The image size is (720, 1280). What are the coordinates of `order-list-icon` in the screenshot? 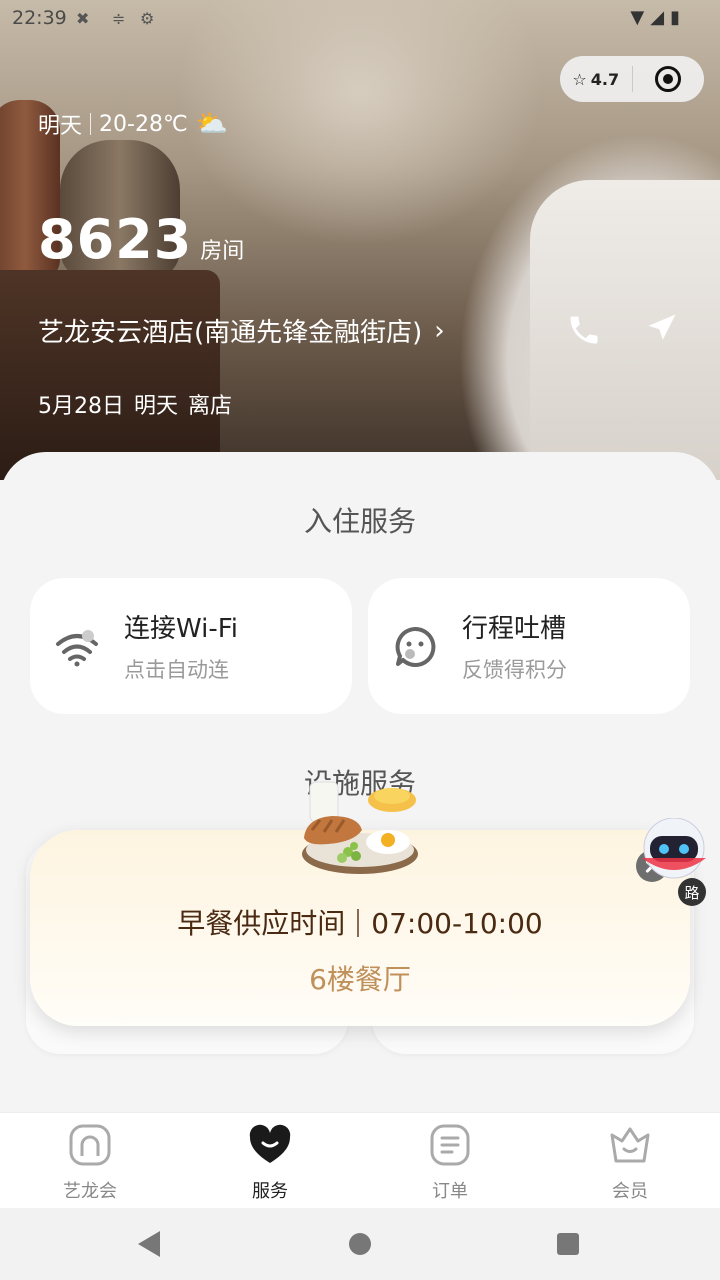 It's located at (450, 1145).